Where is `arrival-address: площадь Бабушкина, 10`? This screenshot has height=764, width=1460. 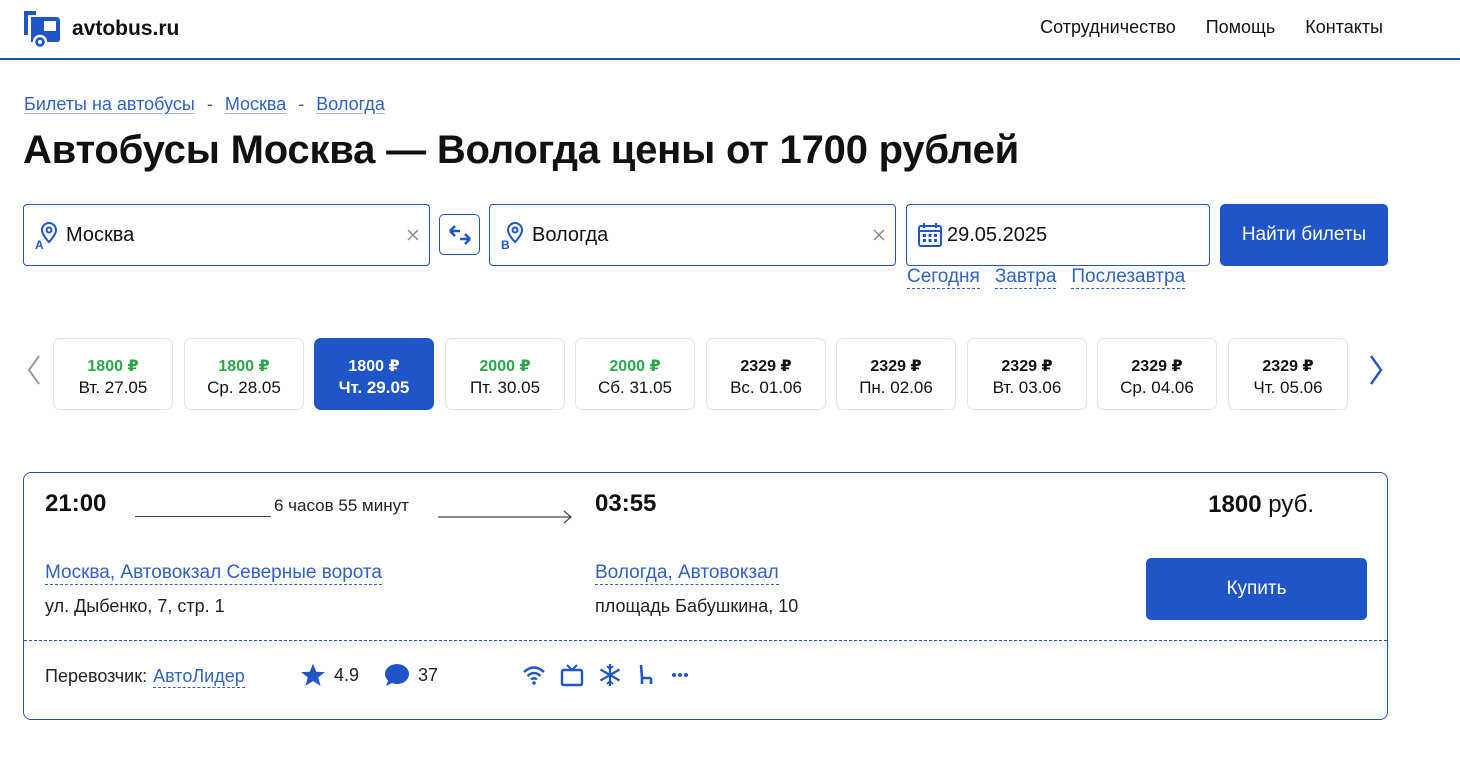 arrival-address: площадь Бабушкина, 10 is located at coordinates (697, 606).